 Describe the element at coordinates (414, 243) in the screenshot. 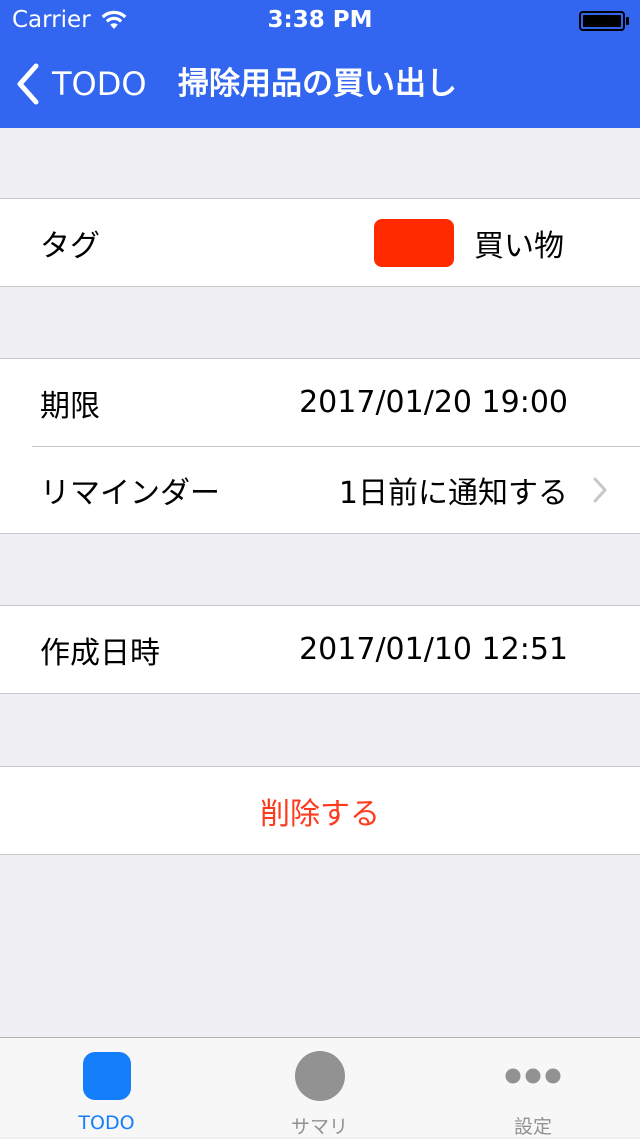

I see `tag-color-swatch` at that location.